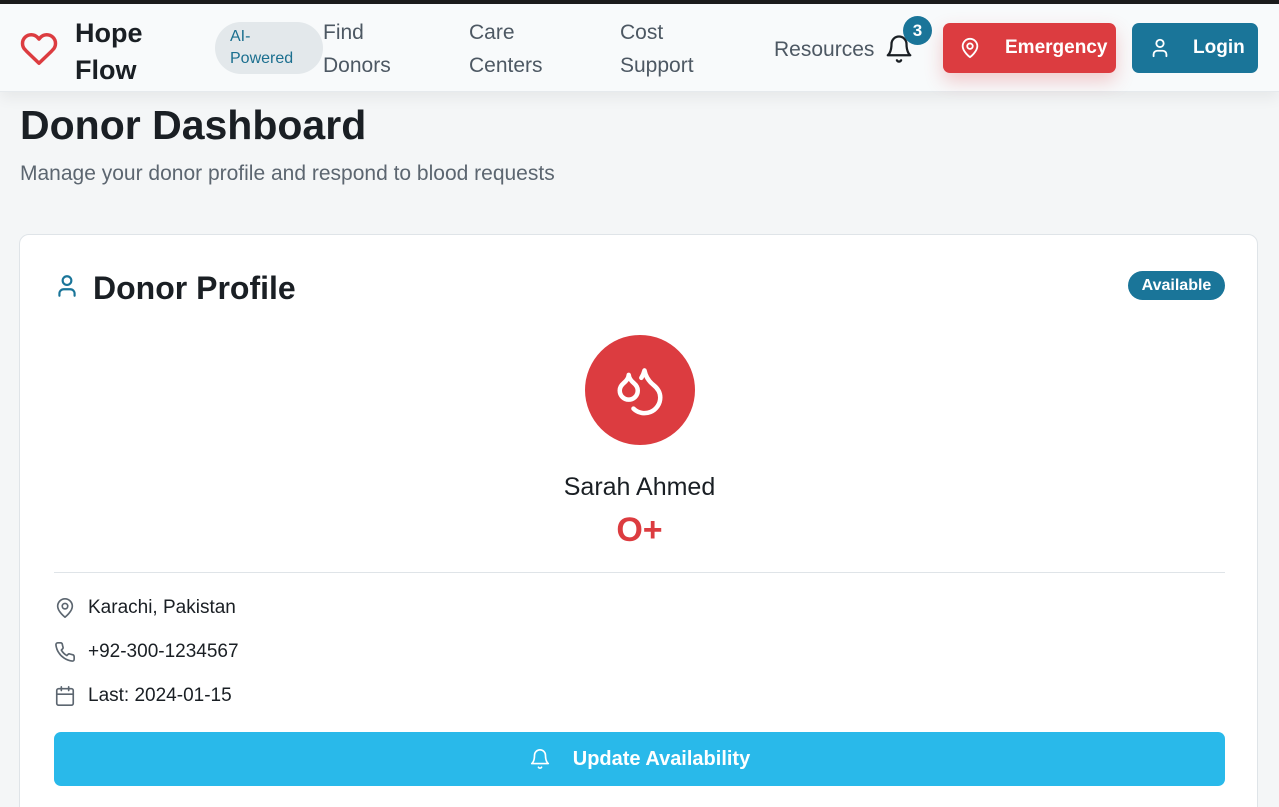 The width and height of the screenshot is (1279, 807). Describe the element at coordinates (109, 52) in the screenshot. I see `brand-name: Hope Flow` at that location.